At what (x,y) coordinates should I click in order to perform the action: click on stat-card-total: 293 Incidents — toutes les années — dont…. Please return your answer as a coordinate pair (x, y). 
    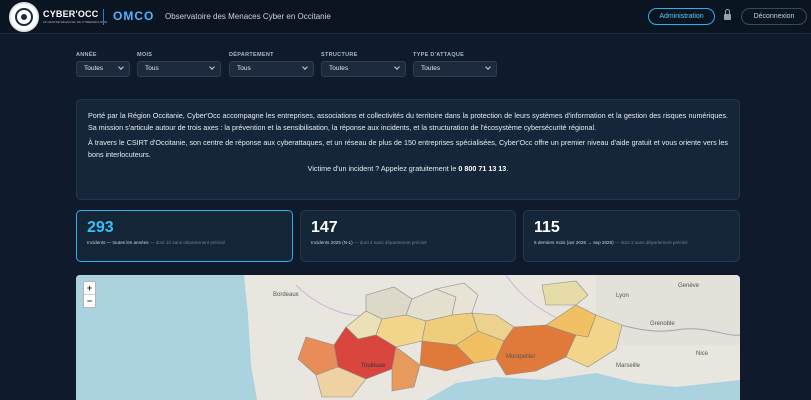
    Looking at the image, I should click on (184, 236).